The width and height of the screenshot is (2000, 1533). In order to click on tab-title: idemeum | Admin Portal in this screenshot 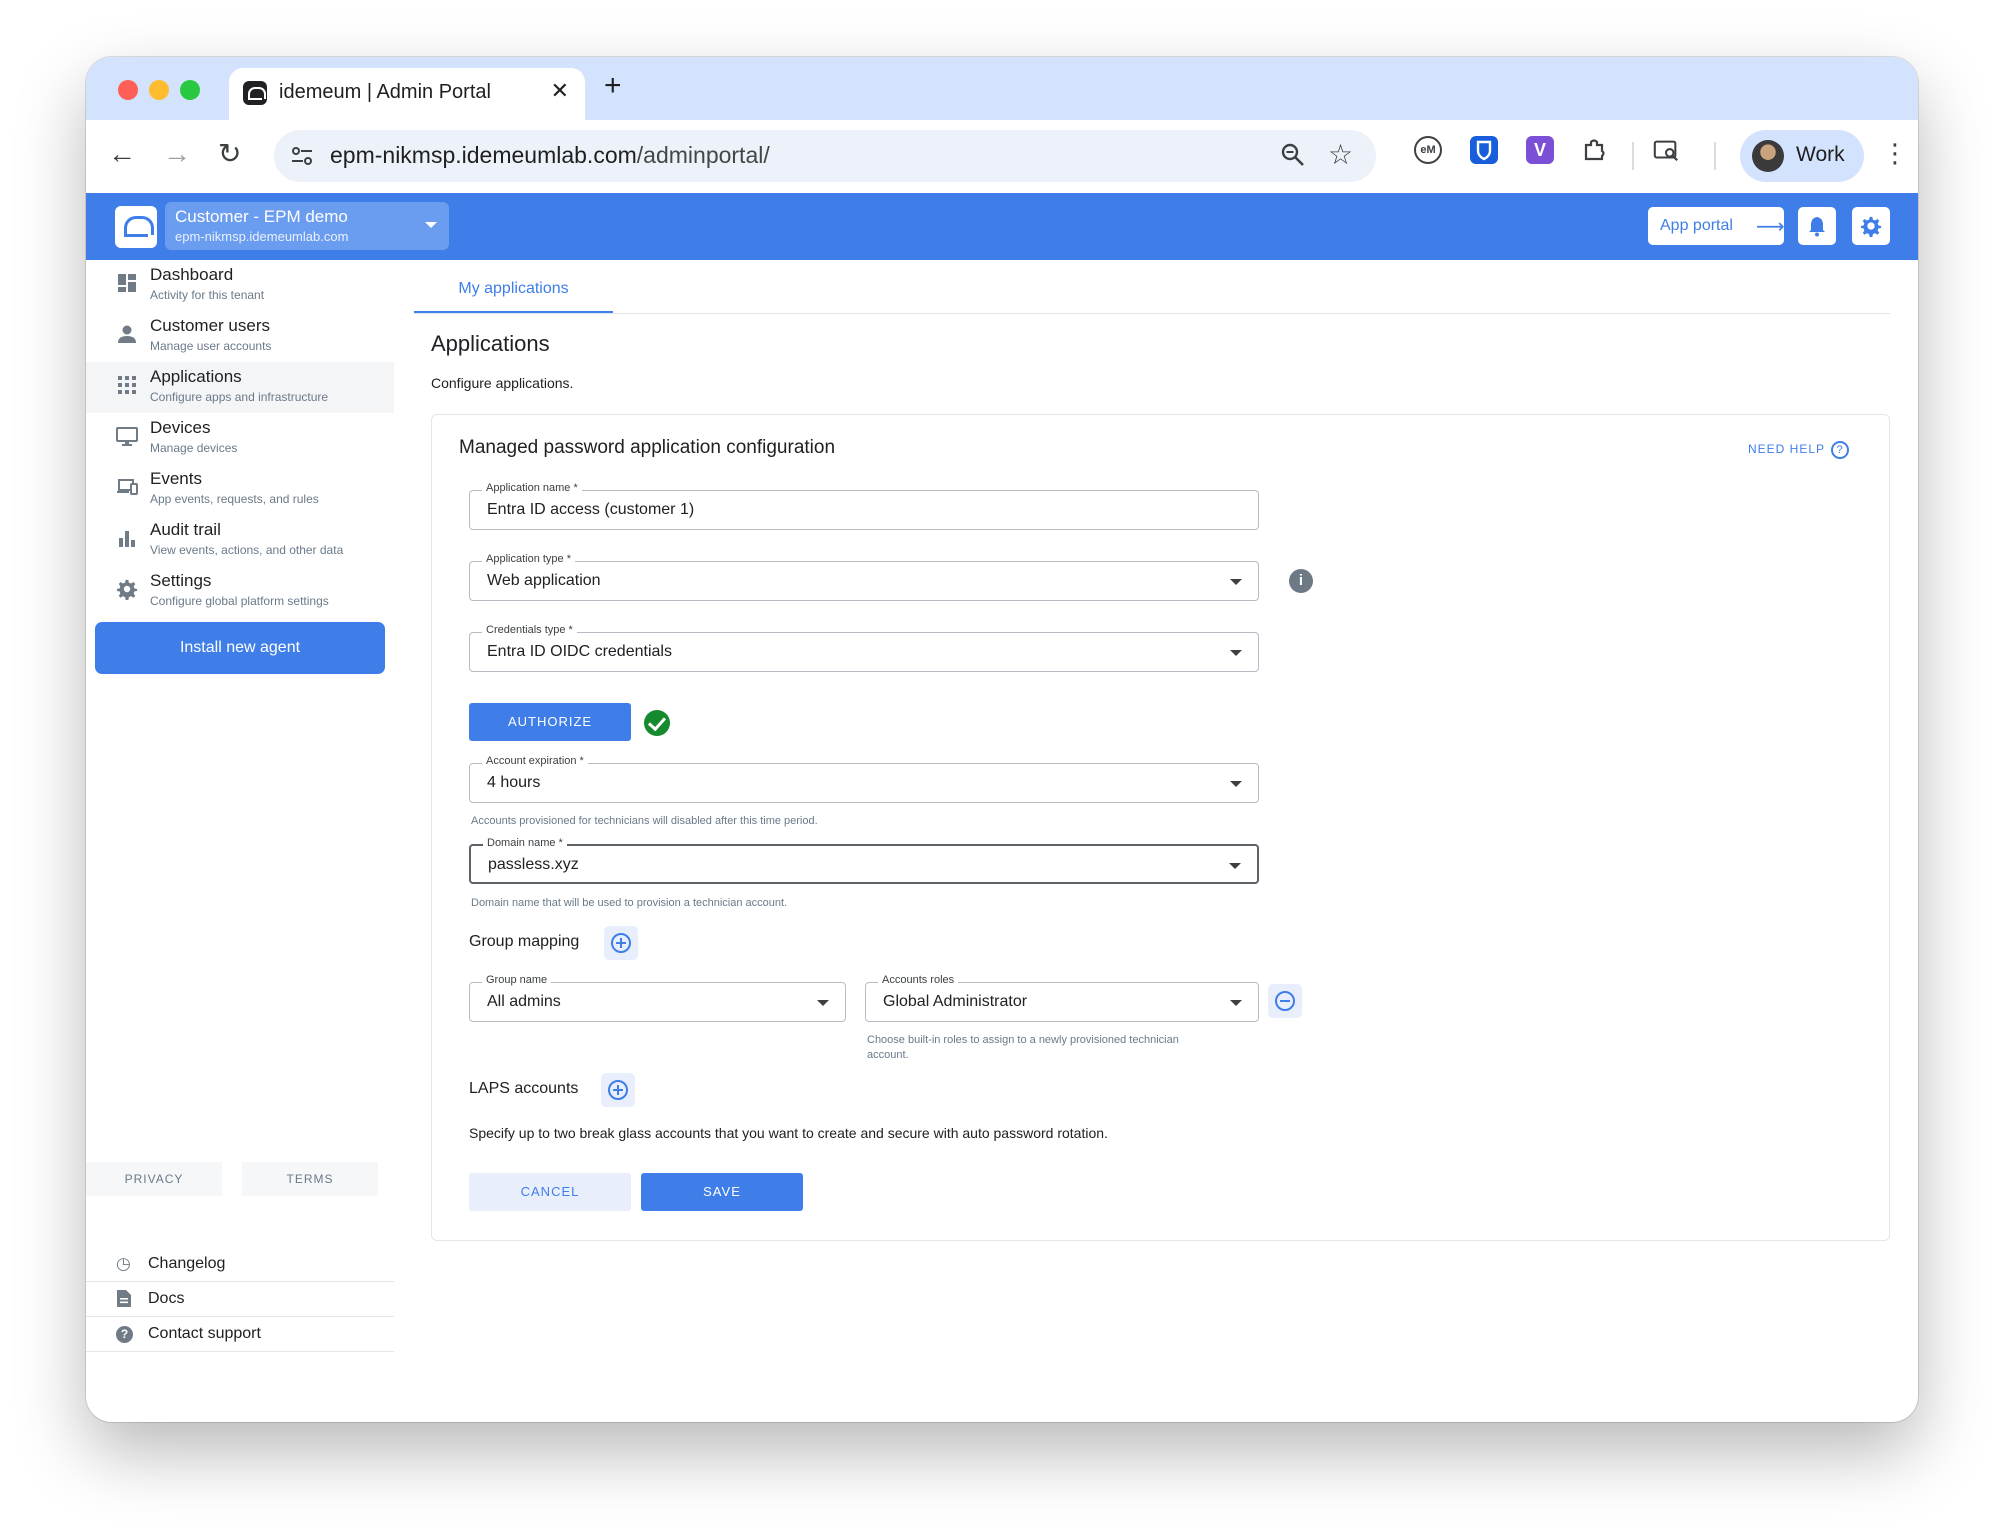, I will do `click(385, 92)`.